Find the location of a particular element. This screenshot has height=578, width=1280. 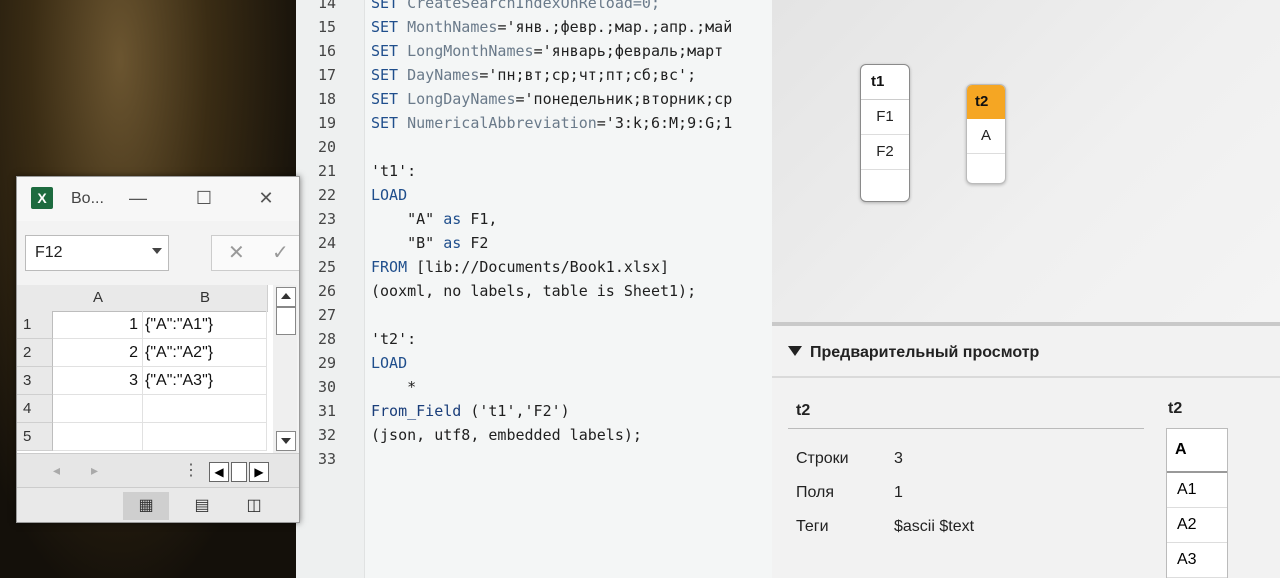

table-field: F1 is located at coordinates (885, 117).